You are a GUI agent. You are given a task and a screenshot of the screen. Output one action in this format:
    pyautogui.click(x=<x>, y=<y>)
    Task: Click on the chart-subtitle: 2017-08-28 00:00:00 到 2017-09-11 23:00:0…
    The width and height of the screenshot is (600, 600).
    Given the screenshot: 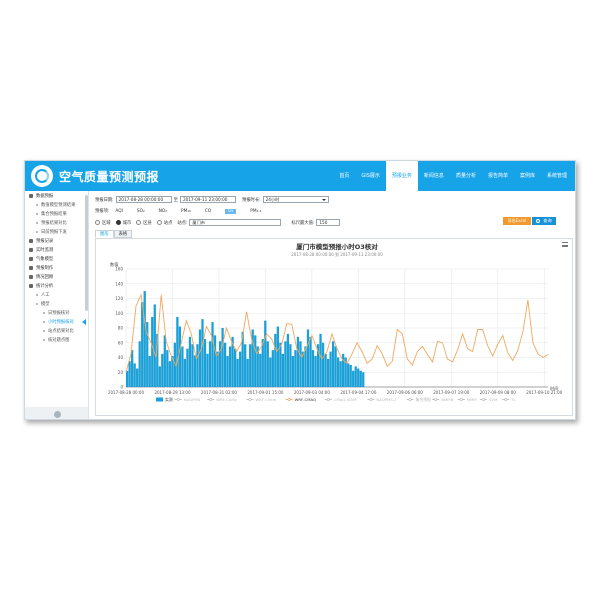 What is the action you would take?
    pyautogui.click(x=337, y=254)
    